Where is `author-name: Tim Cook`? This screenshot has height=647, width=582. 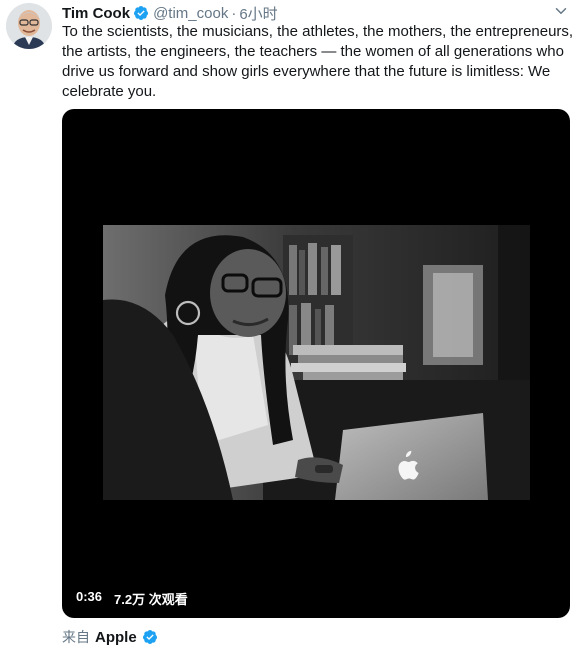
author-name: Tim Cook is located at coordinates (96, 13).